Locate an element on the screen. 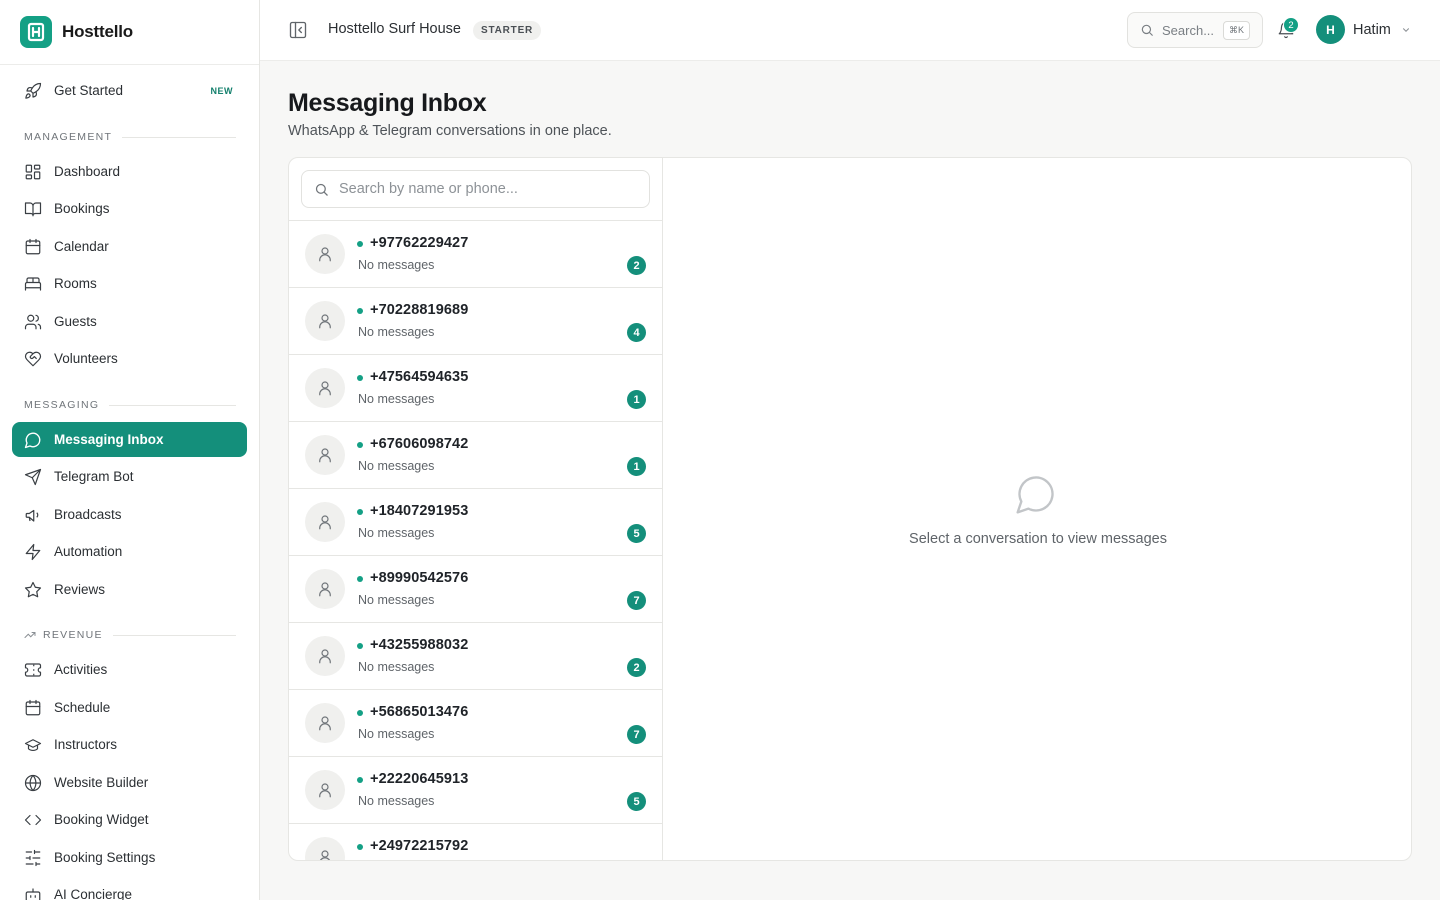 Image resolution: width=1440 pixels, height=900 pixels. sidebar-item-broadcasts: Broadcasts is located at coordinates (129, 514).